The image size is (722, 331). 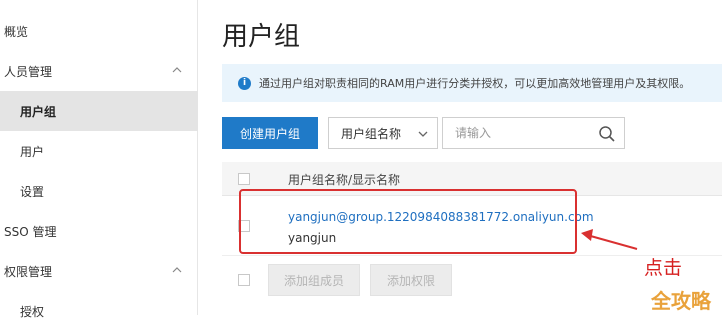 What do you see at coordinates (16, 31) in the screenshot?
I see `sidebar-item-label: 概览` at bounding box center [16, 31].